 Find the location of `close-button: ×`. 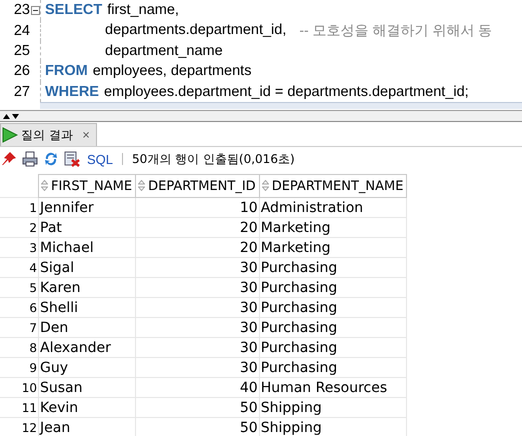

close-button: × is located at coordinates (86, 135).